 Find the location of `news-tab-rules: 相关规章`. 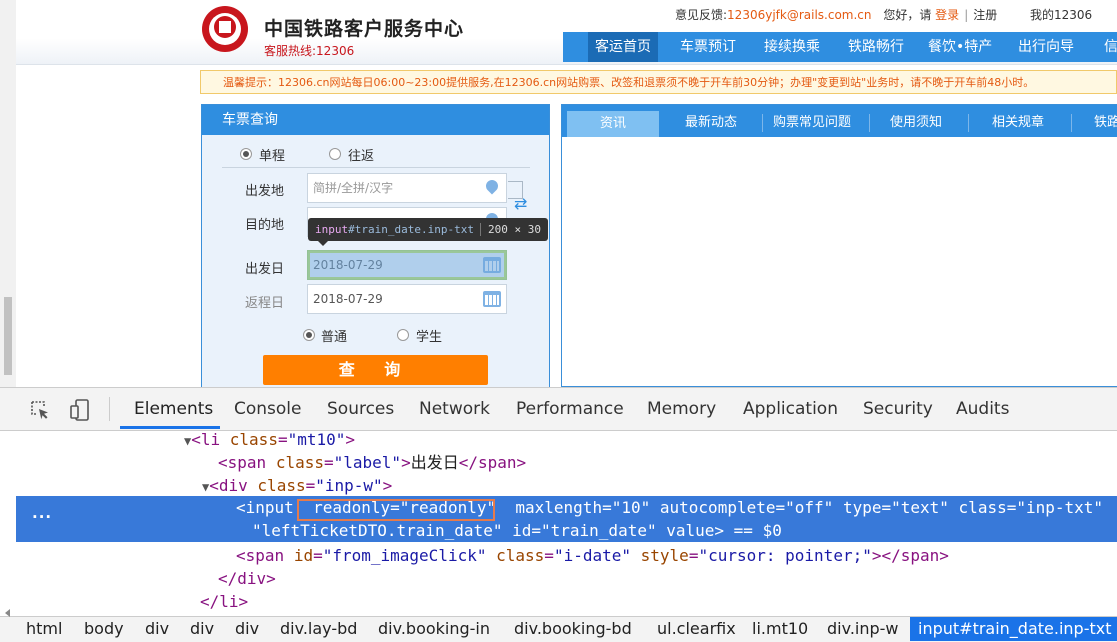

news-tab-rules: 相关规章 is located at coordinates (1018, 121).